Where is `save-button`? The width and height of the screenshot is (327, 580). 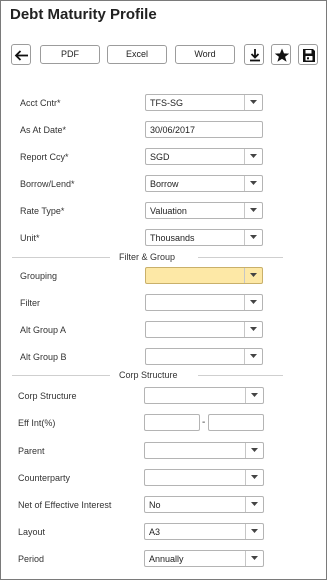 save-button is located at coordinates (308, 54).